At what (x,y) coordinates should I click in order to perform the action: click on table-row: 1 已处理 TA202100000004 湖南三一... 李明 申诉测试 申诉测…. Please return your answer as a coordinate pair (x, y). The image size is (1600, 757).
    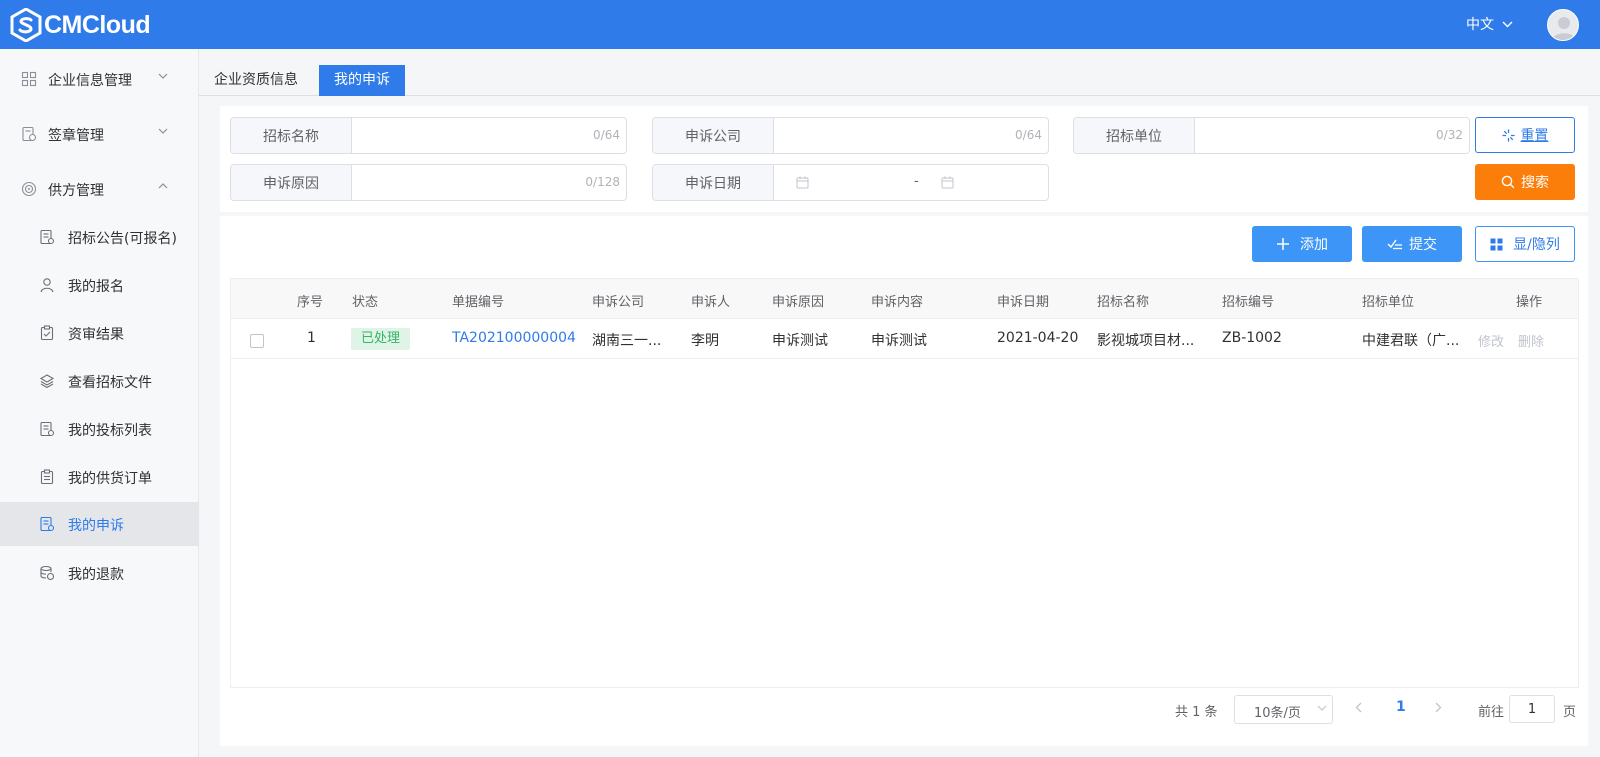
    Looking at the image, I should click on (904, 339).